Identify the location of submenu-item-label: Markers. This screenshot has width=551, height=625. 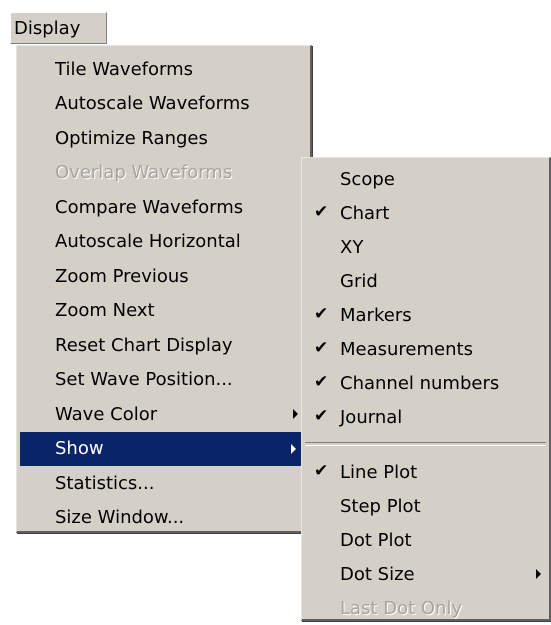
(376, 315).